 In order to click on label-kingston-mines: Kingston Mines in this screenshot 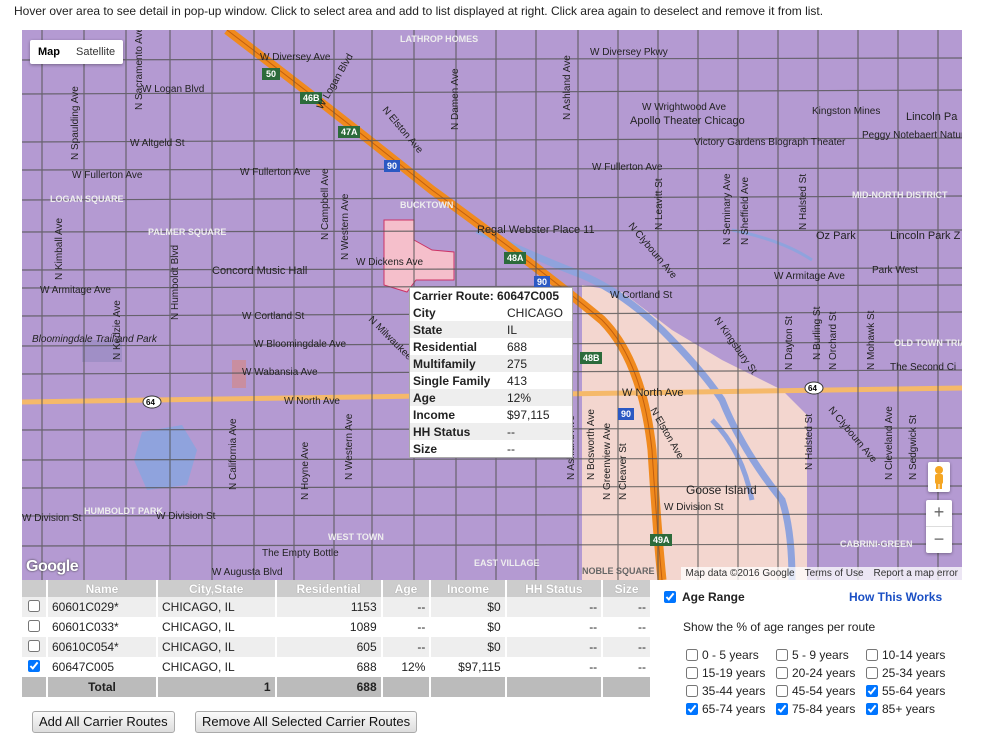, I will do `click(846, 111)`.